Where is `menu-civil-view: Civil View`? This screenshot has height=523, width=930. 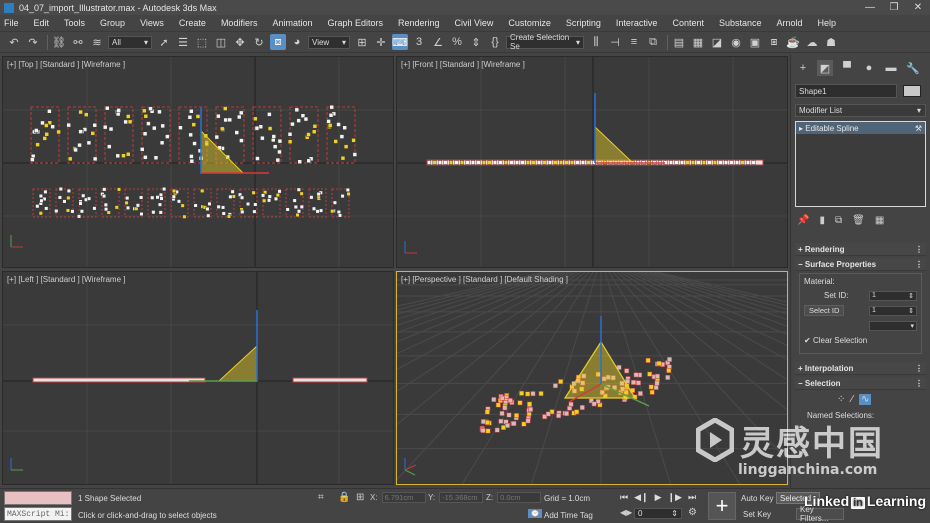 menu-civil-view: Civil View is located at coordinates (474, 23).